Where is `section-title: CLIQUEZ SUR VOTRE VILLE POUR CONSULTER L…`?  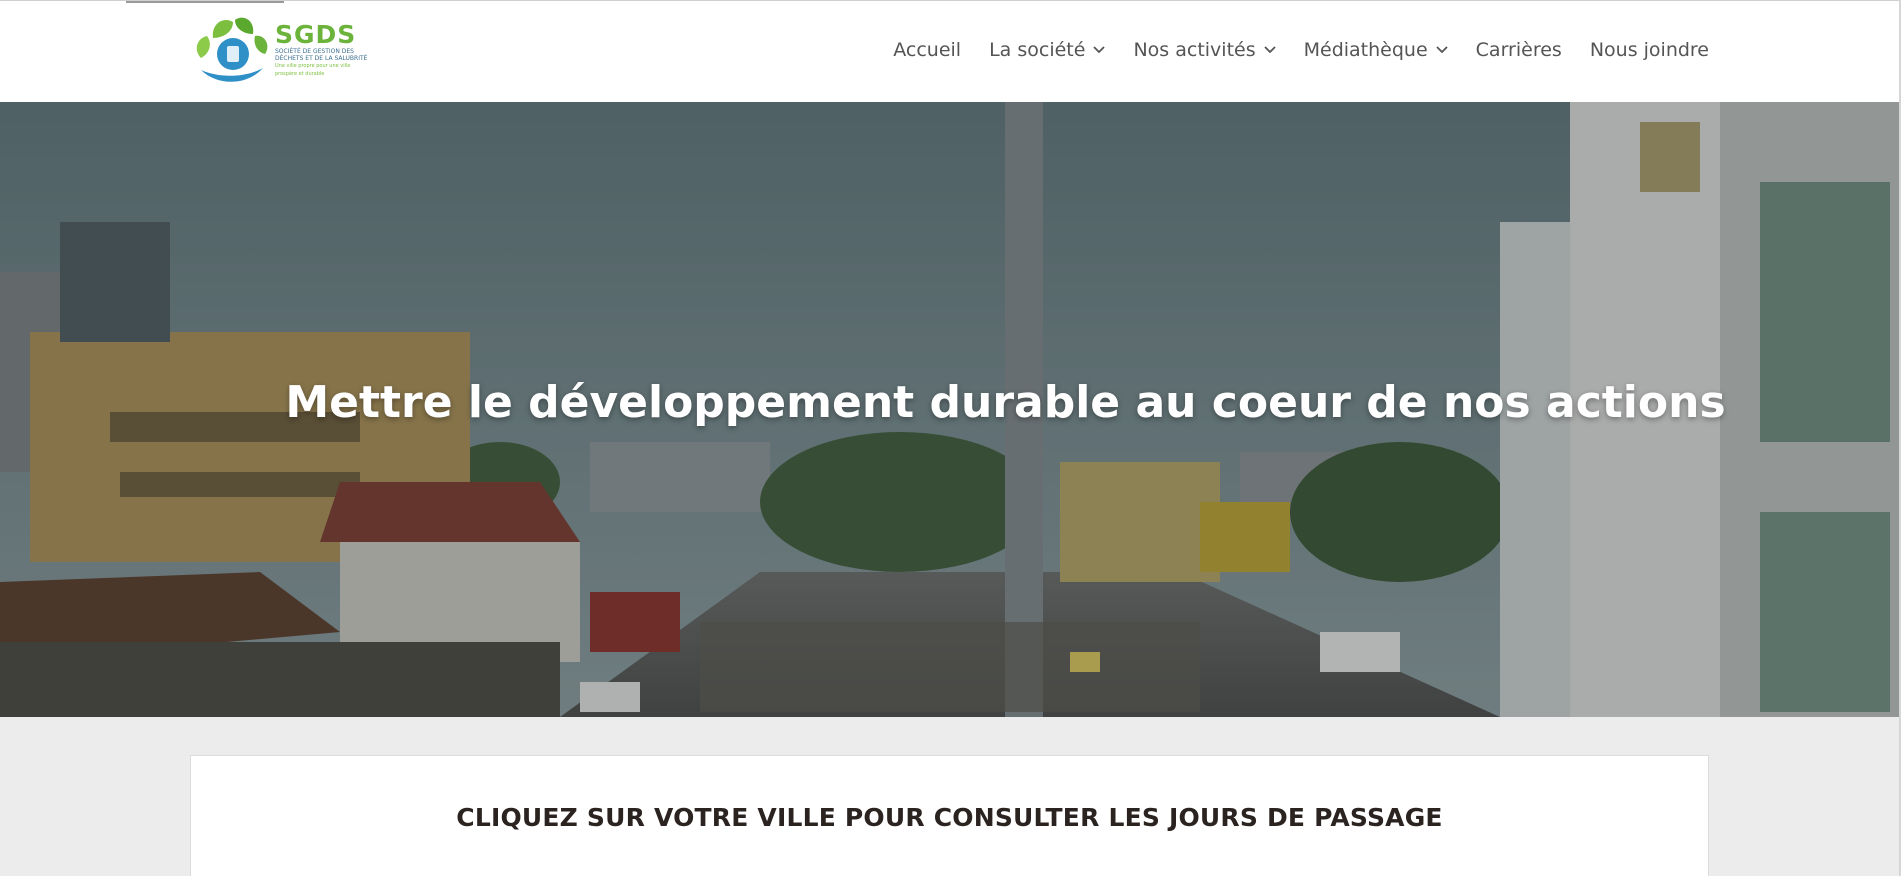
section-title: CLIQUEZ SUR VOTRE VILLE POUR CONSULTER L… is located at coordinates (949, 817).